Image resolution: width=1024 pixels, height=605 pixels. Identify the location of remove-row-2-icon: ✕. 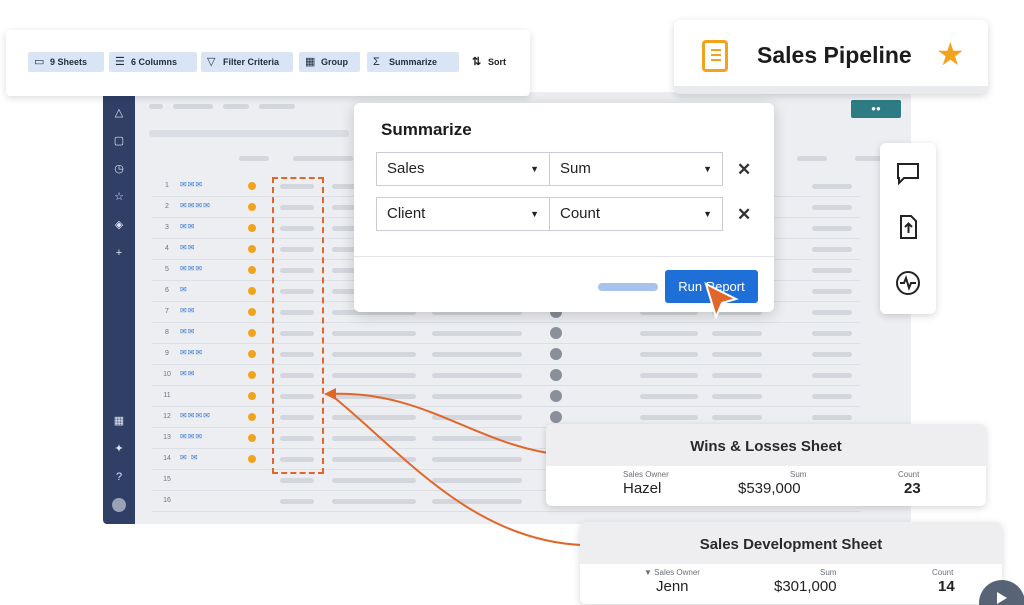
(744, 215).